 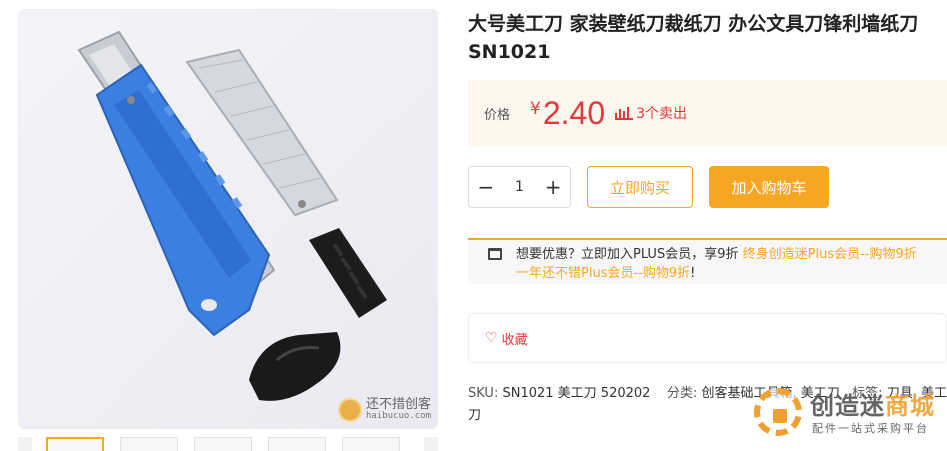 I want to click on favorite-box: ♡ 收藏, so click(x=707, y=338).